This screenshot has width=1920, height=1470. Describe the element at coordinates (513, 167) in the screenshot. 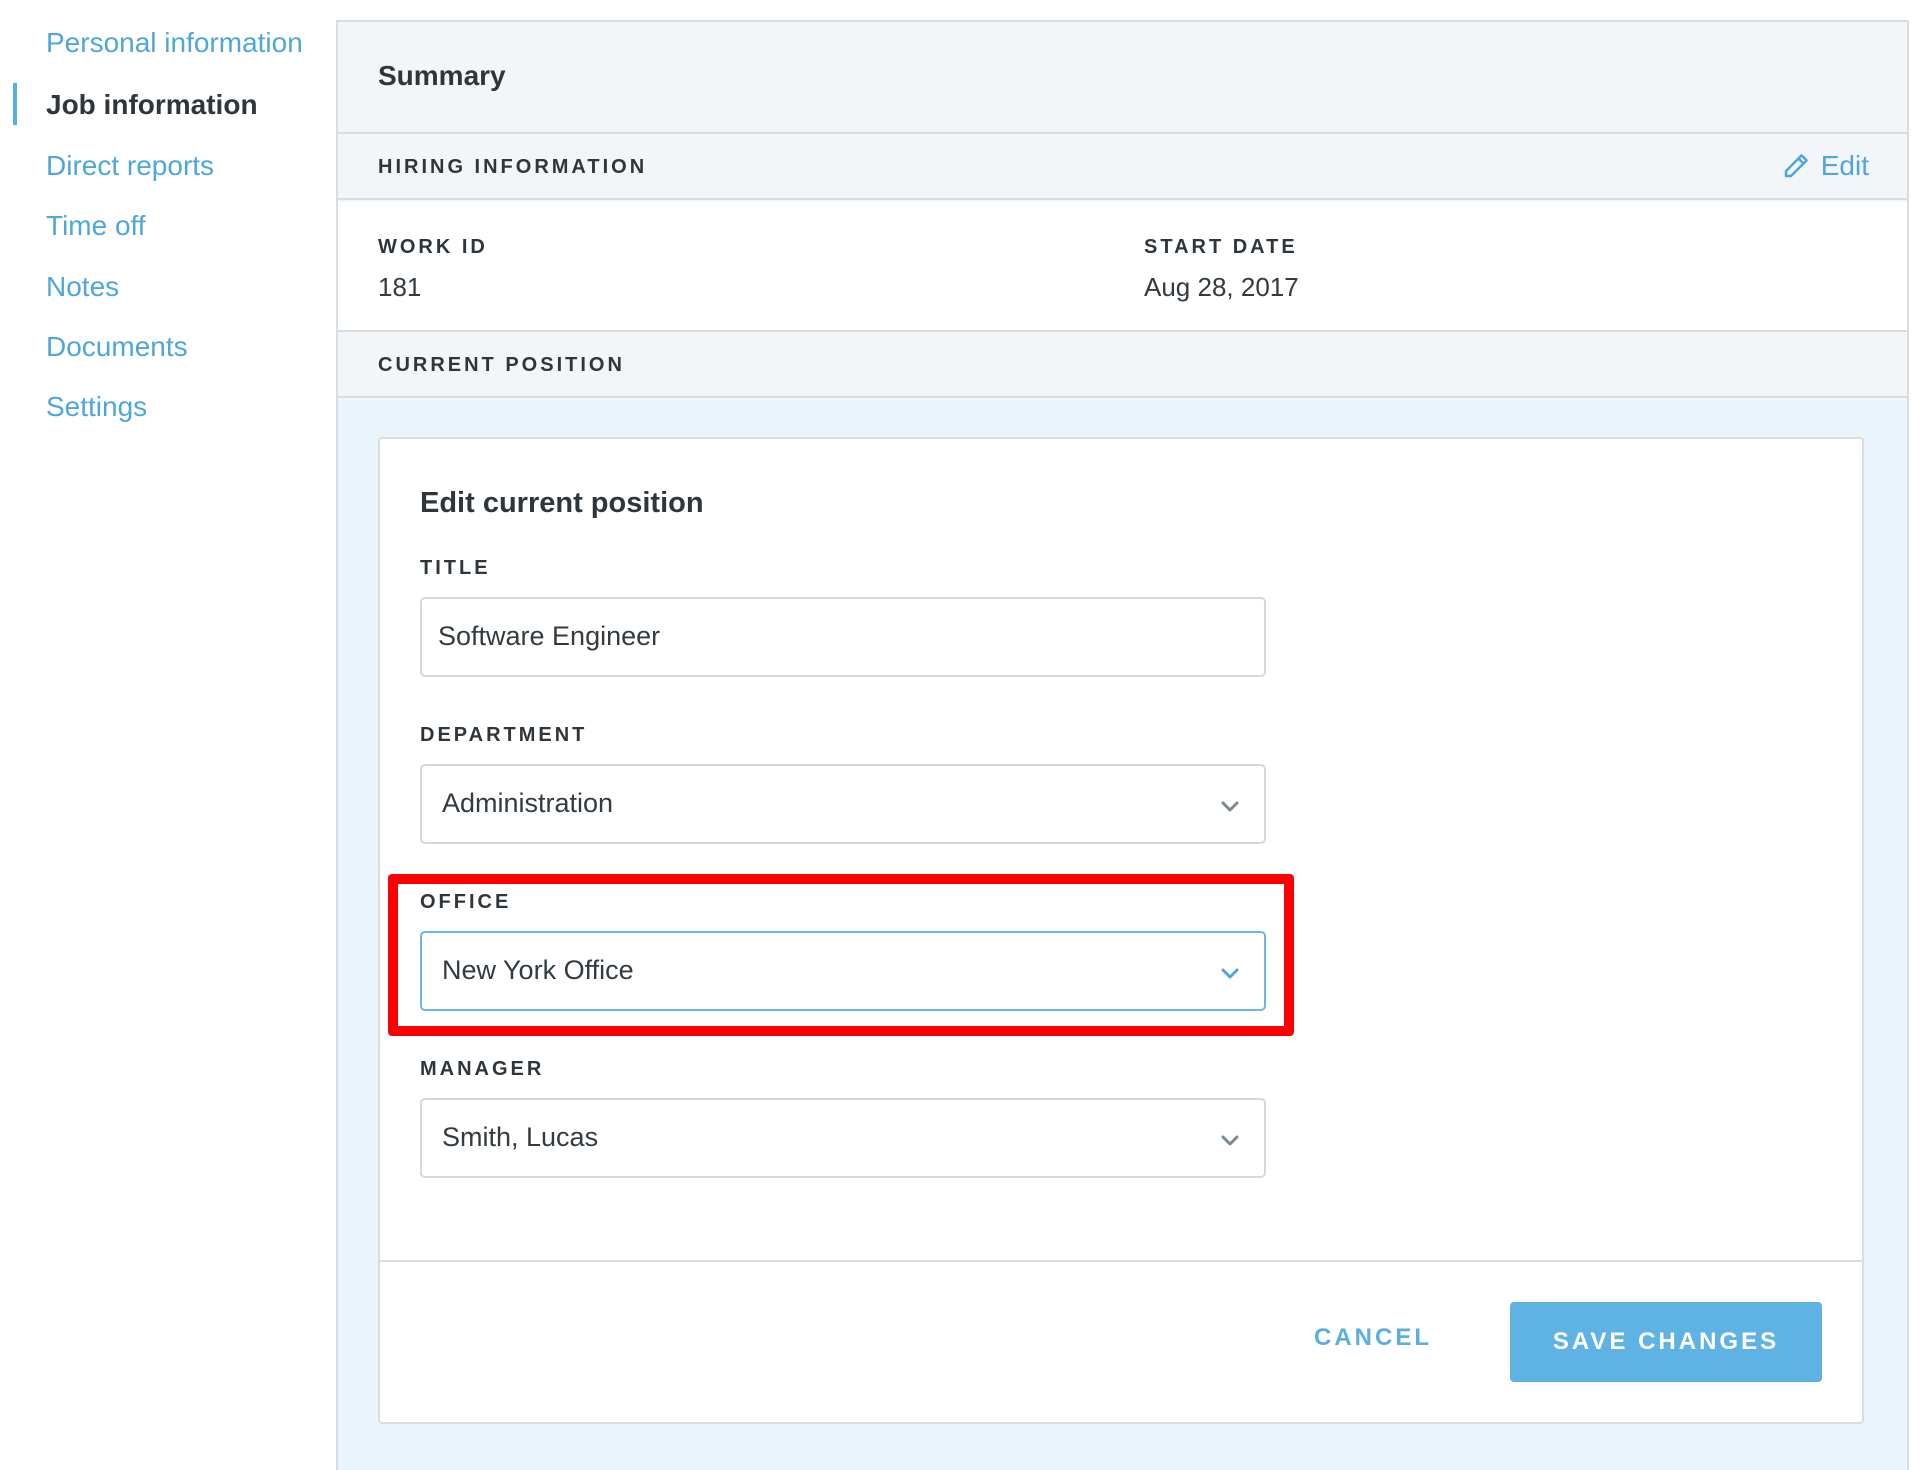

I see `hiring-information-label: HIRING INFORMATION` at that location.